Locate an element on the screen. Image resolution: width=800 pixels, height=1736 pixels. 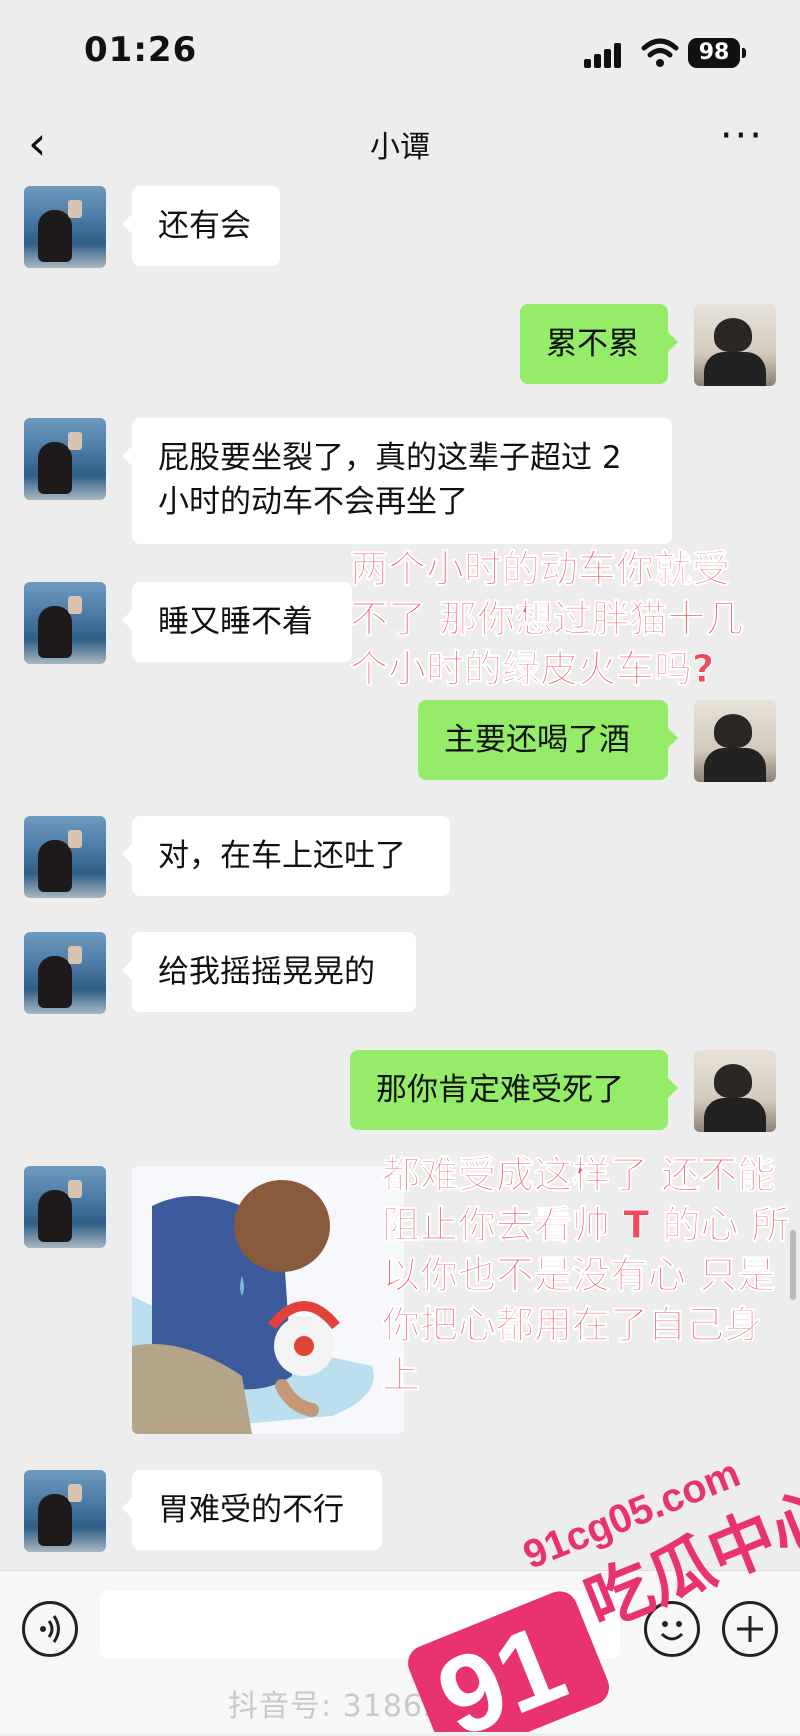
message-bubble-outgoing: 那你肯定难受死了 is located at coordinates (514, 1090).